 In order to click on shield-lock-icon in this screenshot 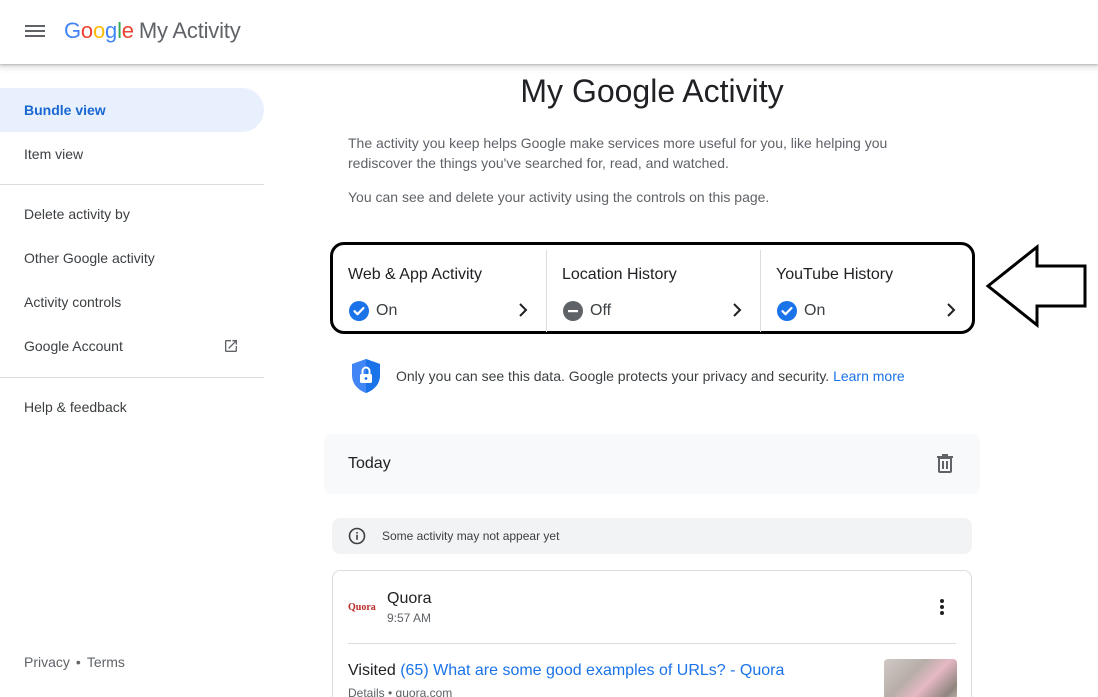, I will do `click(366, 376)`.